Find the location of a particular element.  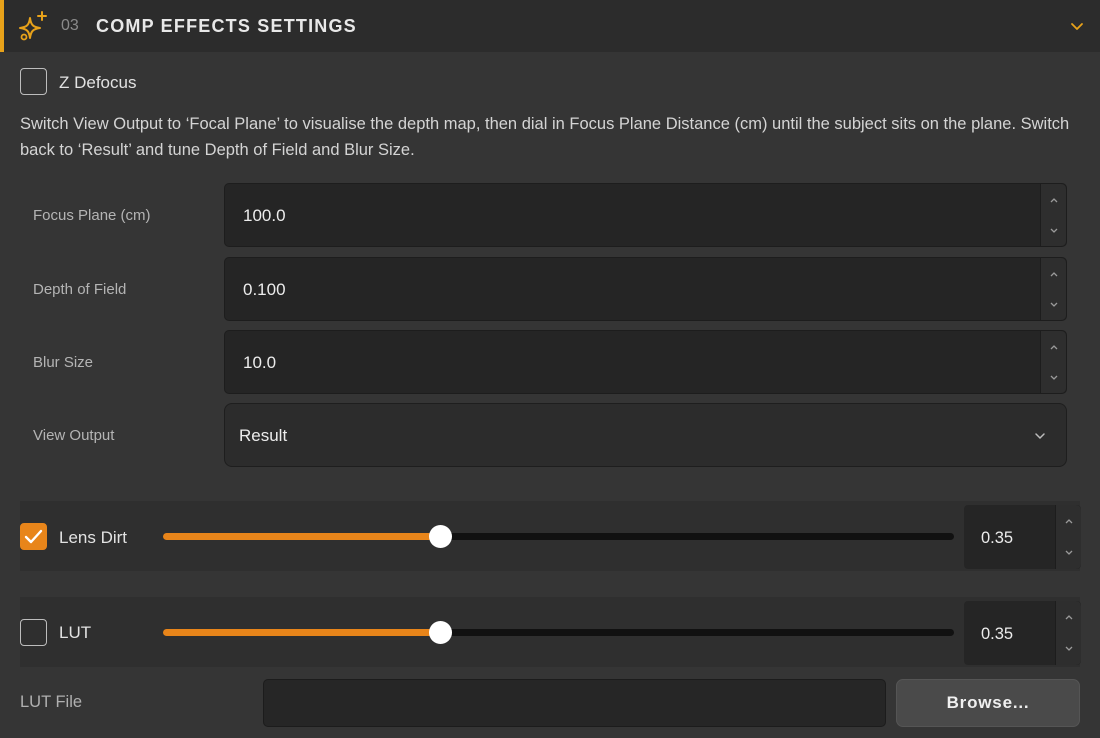

depth-of-field-spinner is located at coordinates (1053, 289).